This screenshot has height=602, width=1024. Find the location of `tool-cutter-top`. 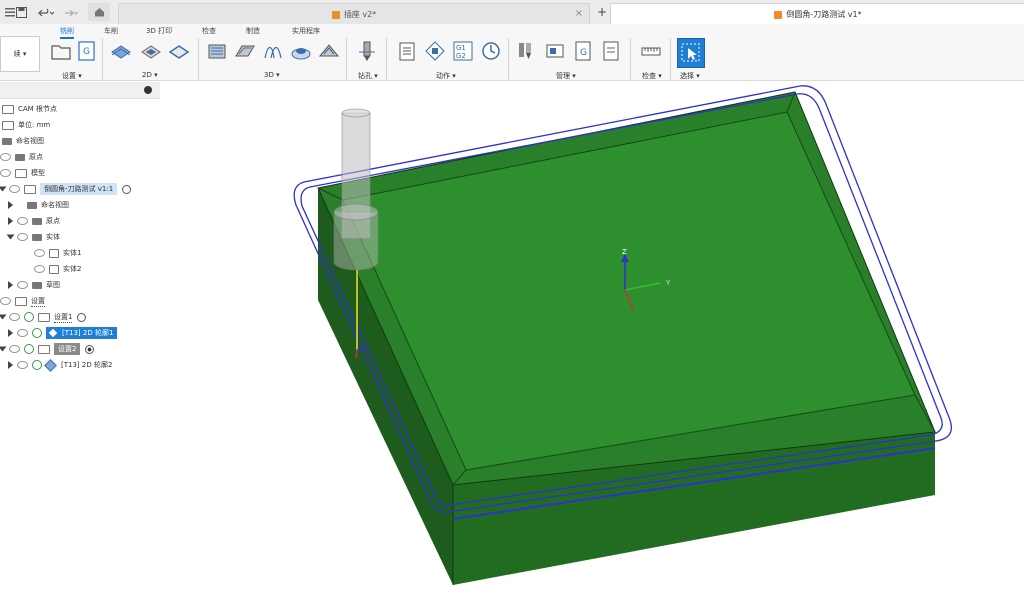

tool-cutter-top is located at coordinates (356, 212).